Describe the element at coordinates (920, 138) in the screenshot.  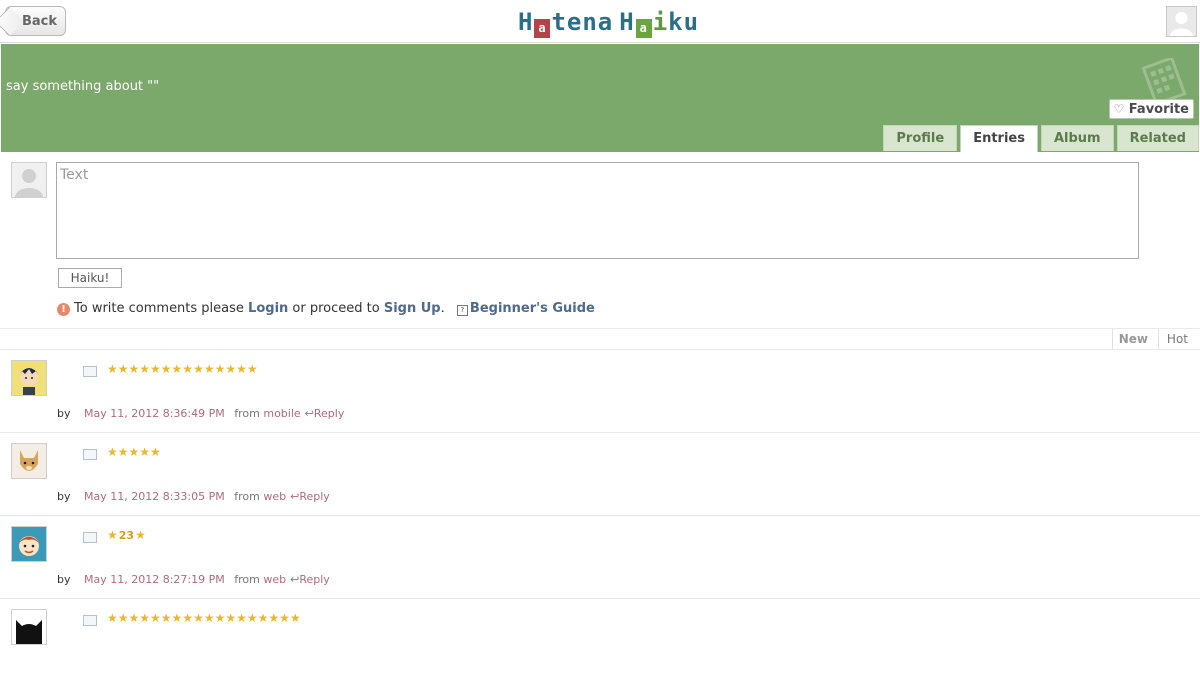
I see `tab-profile: Profile` at that location.